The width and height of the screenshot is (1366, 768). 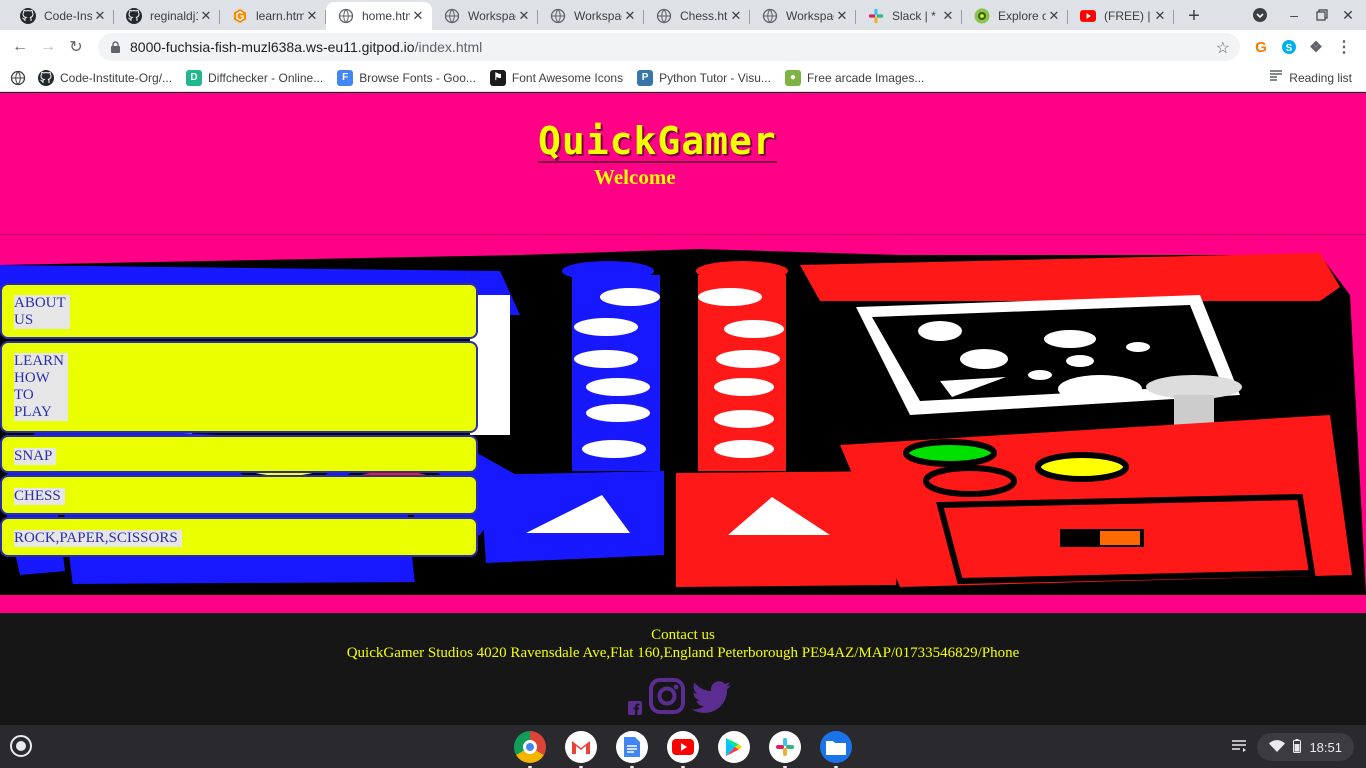 What do you see at coordinates (530, 749) in the screenshot?
I see `chrome-icon` at bounding box center [530, 749].